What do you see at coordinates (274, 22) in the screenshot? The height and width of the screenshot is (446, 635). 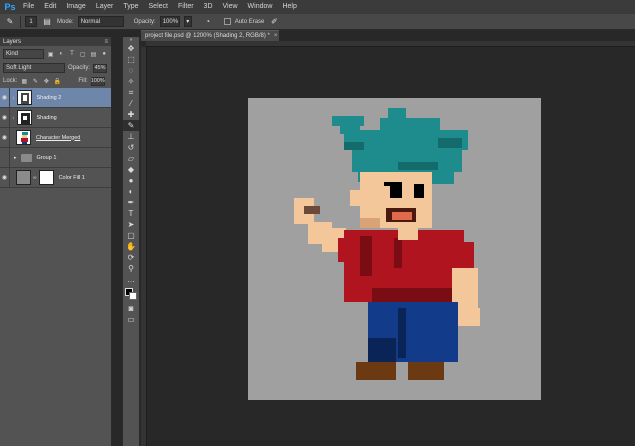 I see `pressure-size-icon: ✐` at bounding box center [274, 22].